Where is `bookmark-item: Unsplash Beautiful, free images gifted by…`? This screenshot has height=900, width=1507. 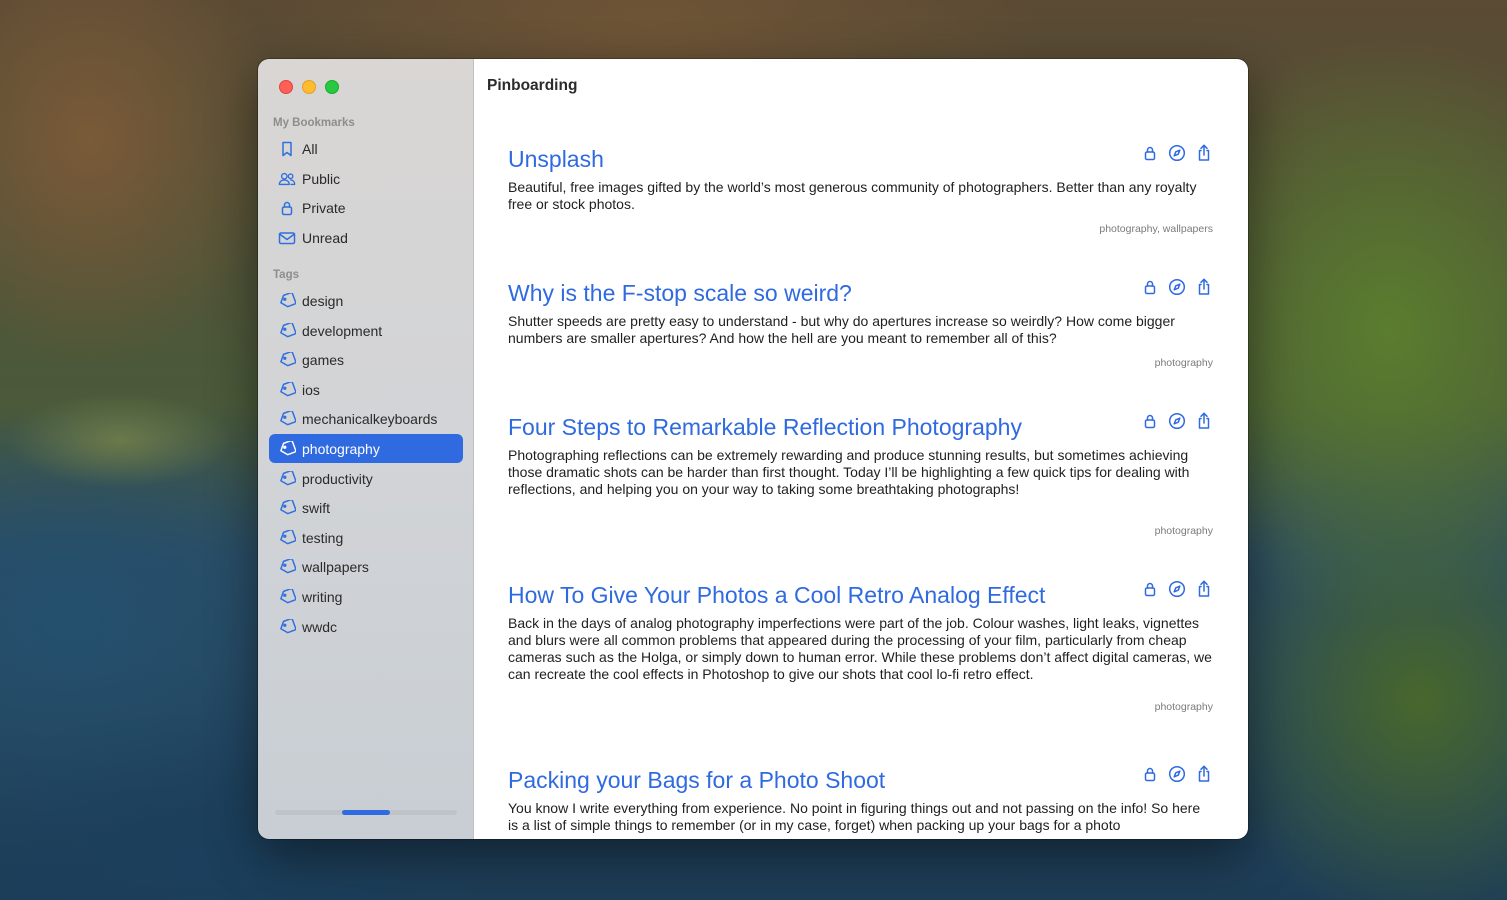
bookmark-item: Unsplash Beautiful, free images gifted by… is located at coordinates (860, 189).